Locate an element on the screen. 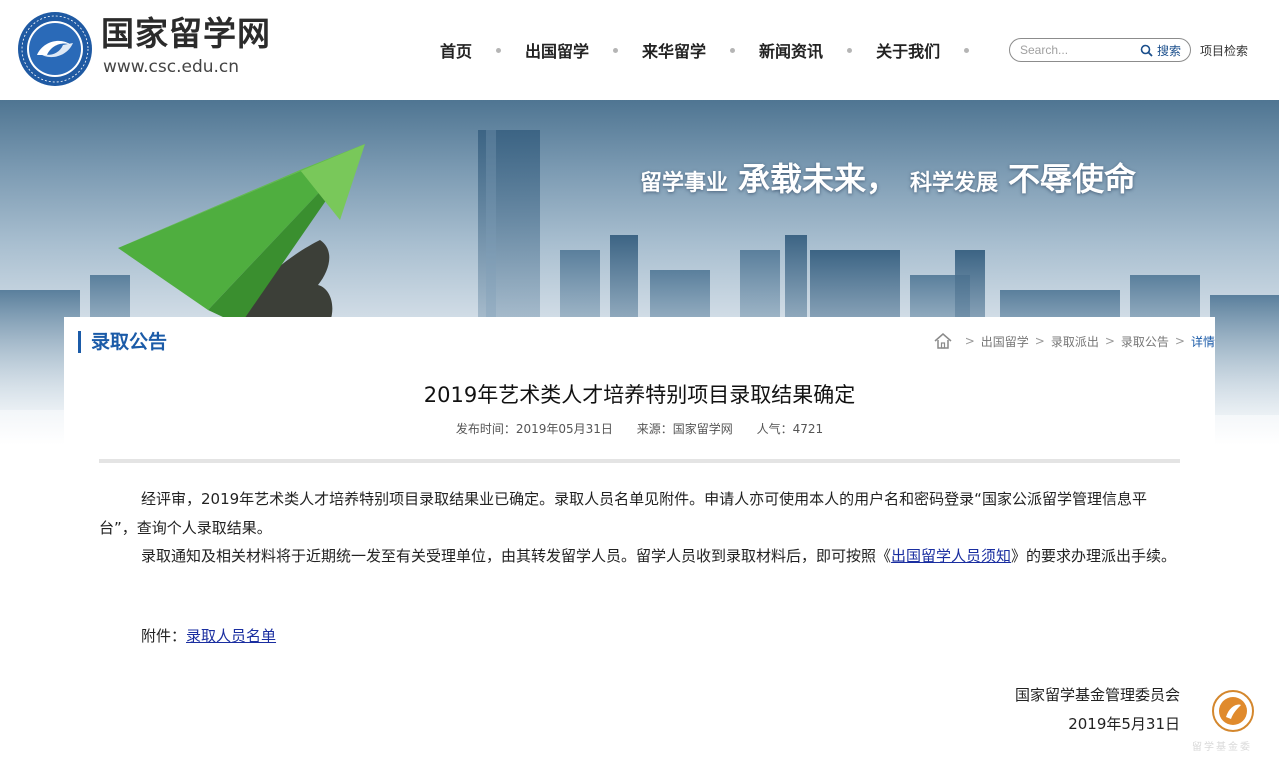 The image size is (1279, 762). slogan-part-1: 留学事业 is located at coordinates (684, 183).